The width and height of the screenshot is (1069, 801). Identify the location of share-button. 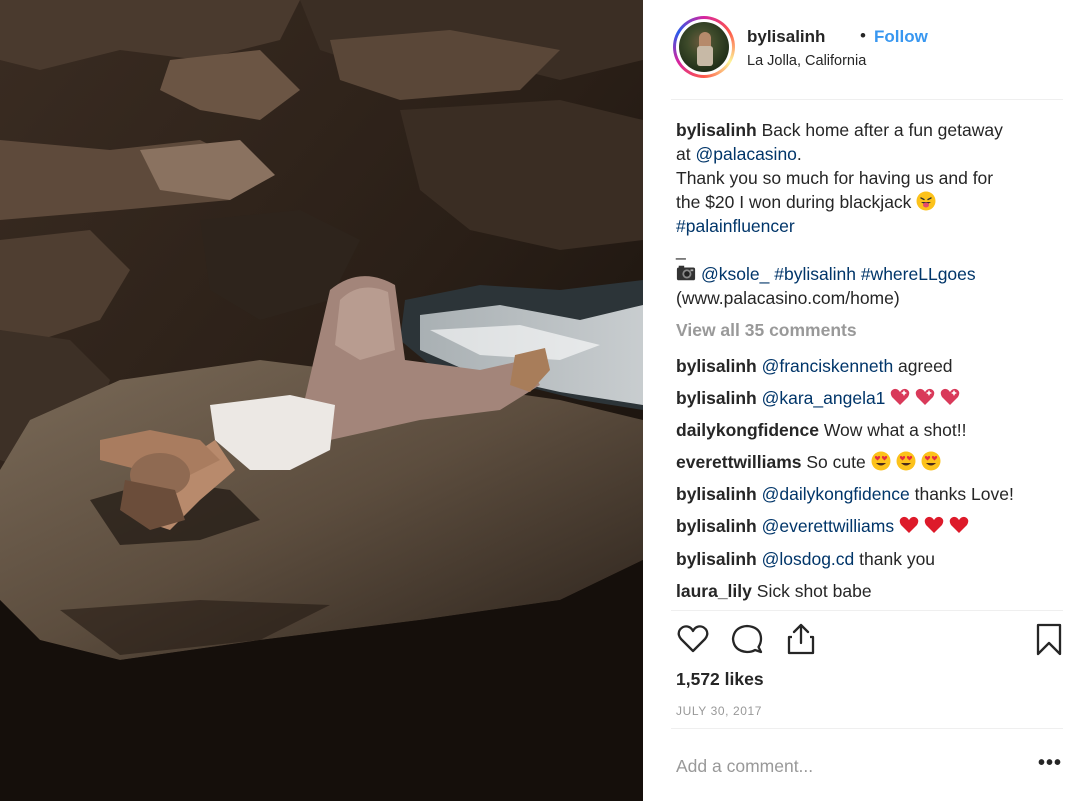
(802, 640).